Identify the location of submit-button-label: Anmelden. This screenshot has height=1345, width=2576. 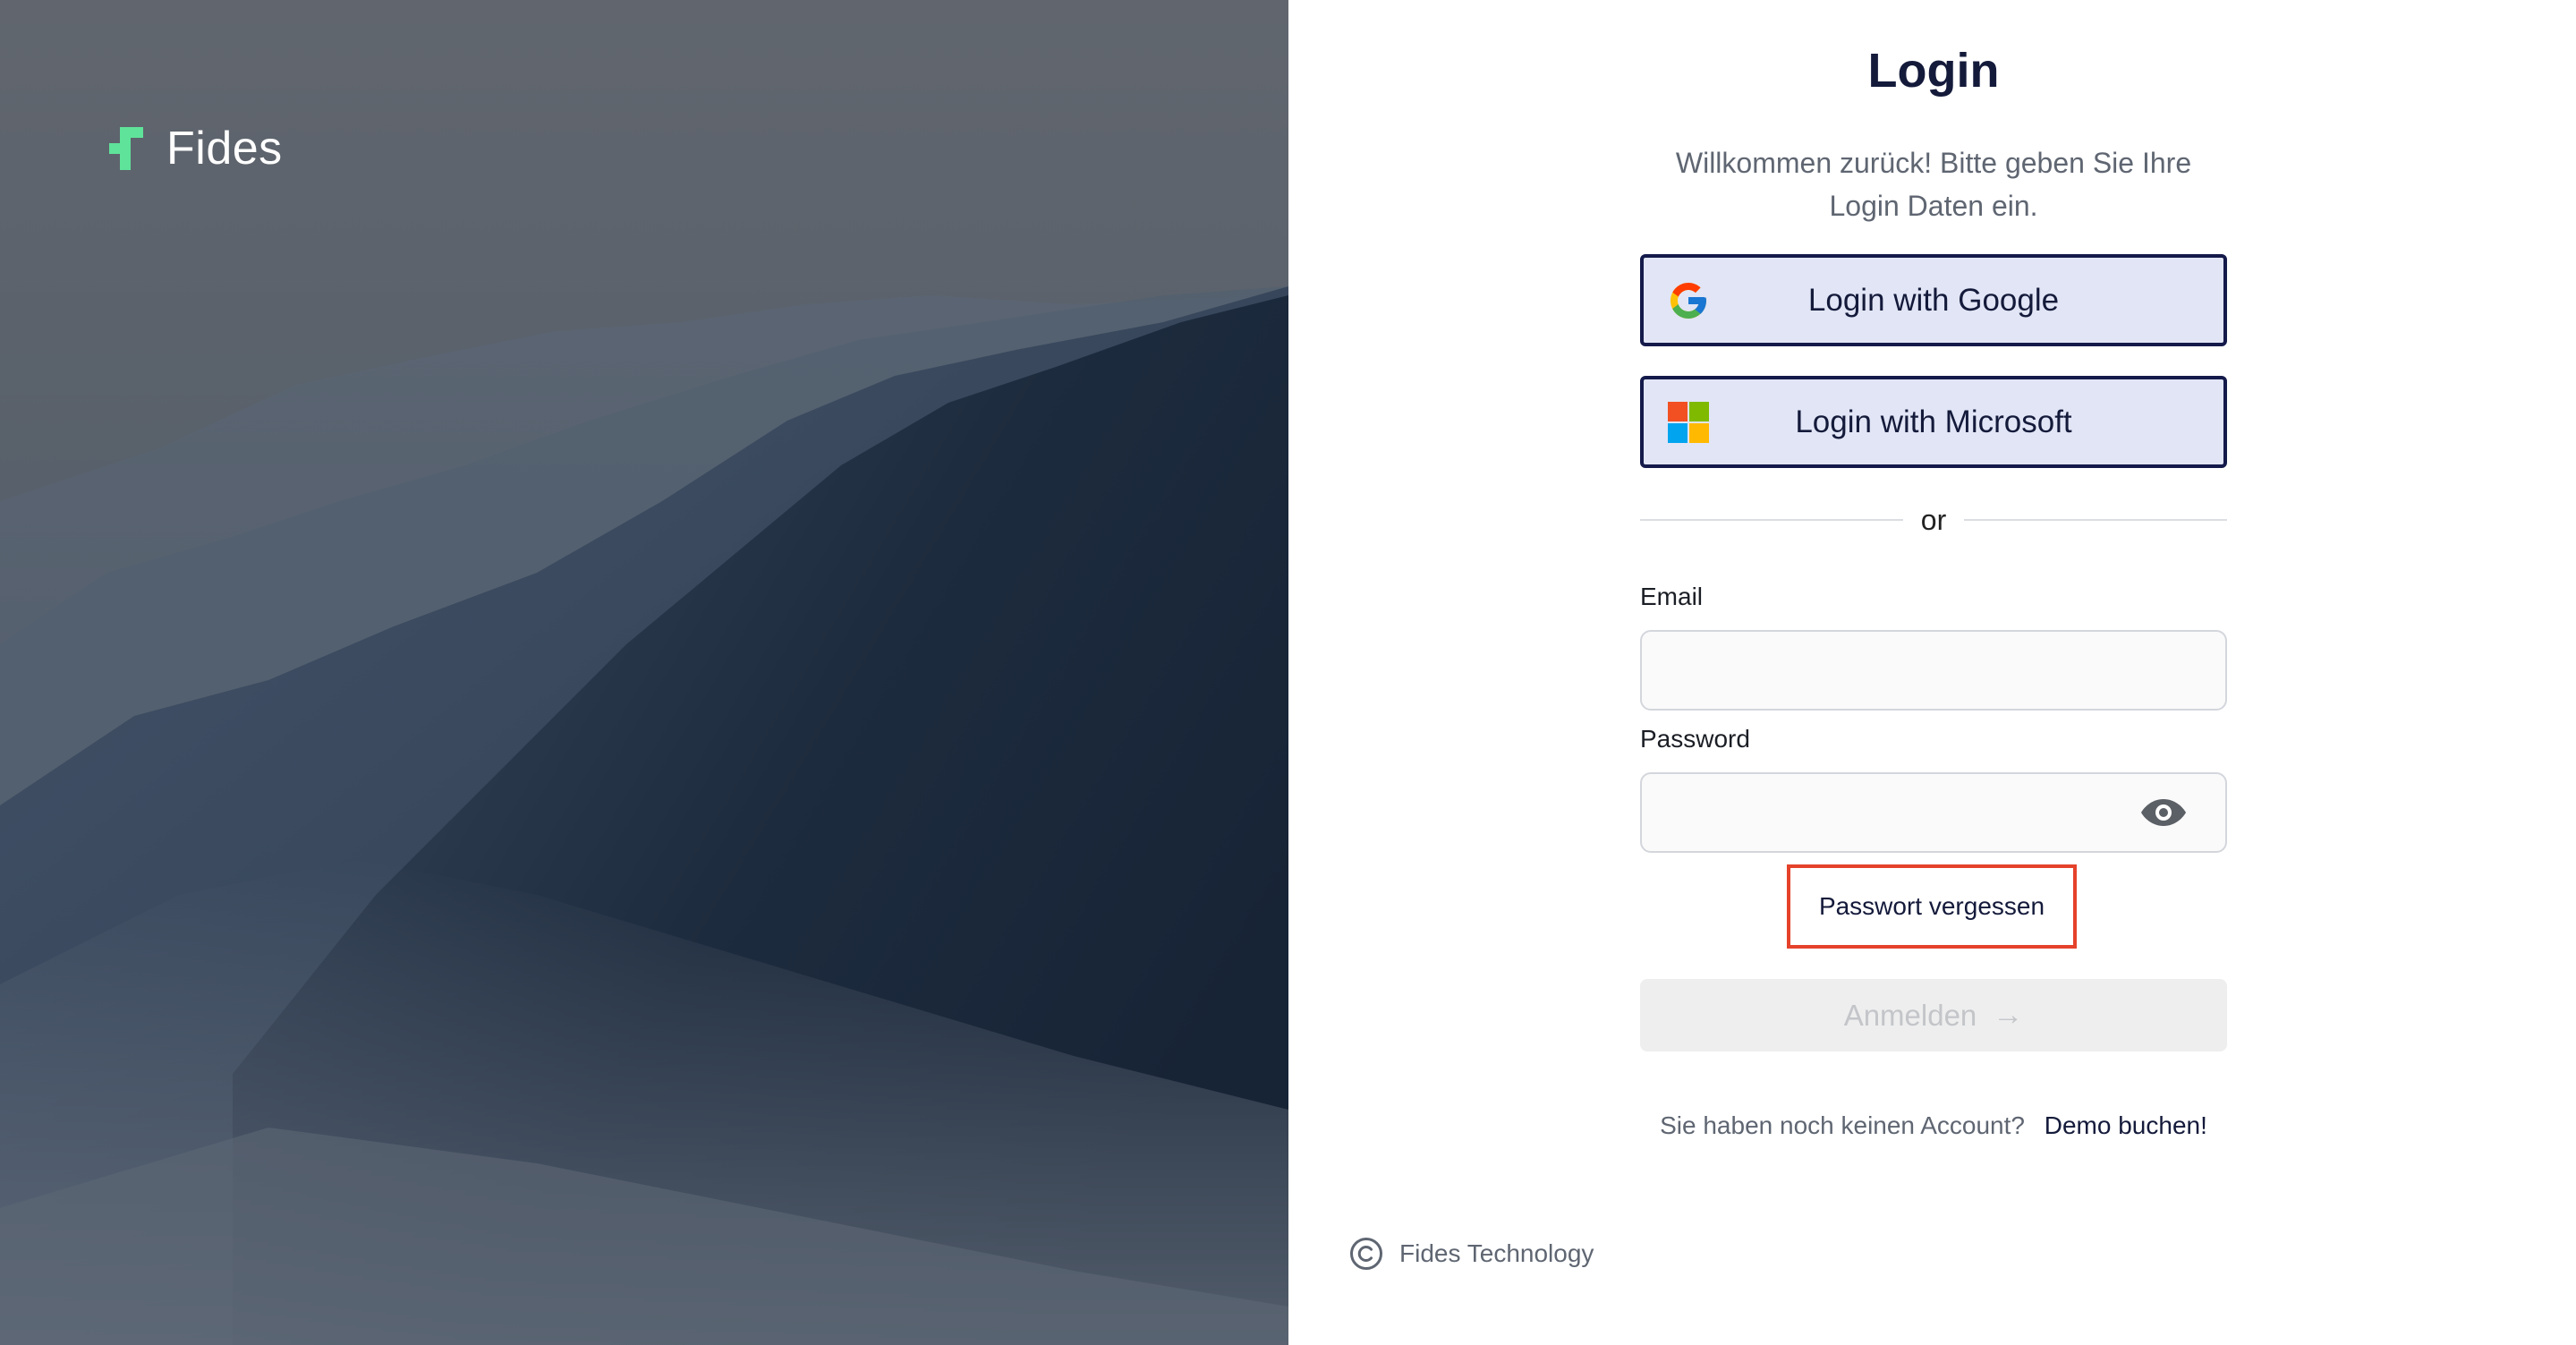
(1910, 1015).